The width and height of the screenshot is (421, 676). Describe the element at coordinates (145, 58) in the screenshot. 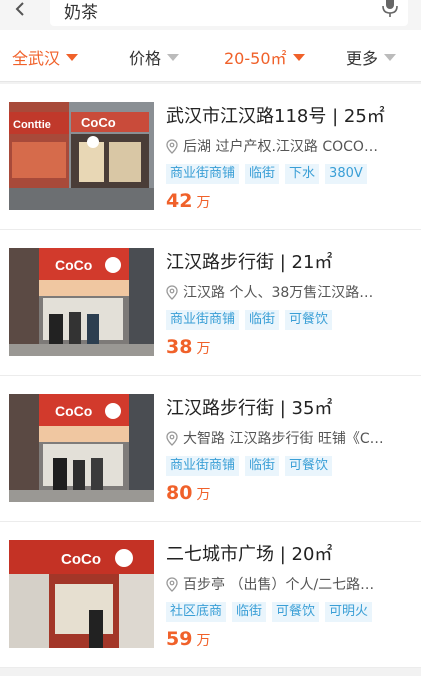

I see `filter-label: 价格` at that location.